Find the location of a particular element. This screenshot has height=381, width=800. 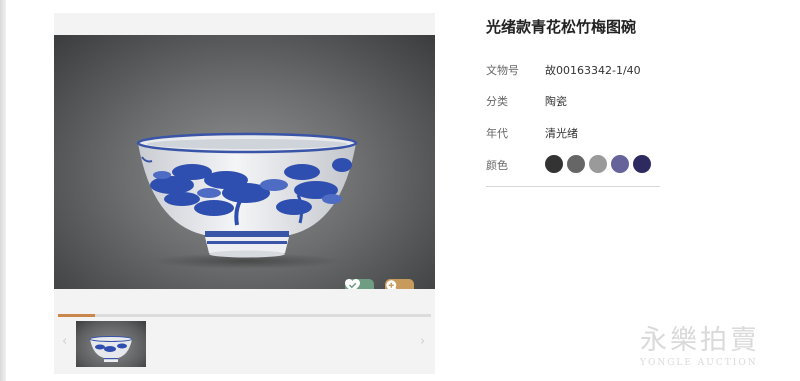

thumb-next-button: › is located at coordinates (422, 341).